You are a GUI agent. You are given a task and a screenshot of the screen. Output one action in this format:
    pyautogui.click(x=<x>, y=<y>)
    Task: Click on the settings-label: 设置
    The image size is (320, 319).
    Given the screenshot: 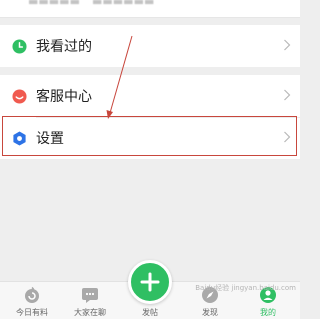 What is the action you would take?
    pyautogui.click(x=50, y=139)
    